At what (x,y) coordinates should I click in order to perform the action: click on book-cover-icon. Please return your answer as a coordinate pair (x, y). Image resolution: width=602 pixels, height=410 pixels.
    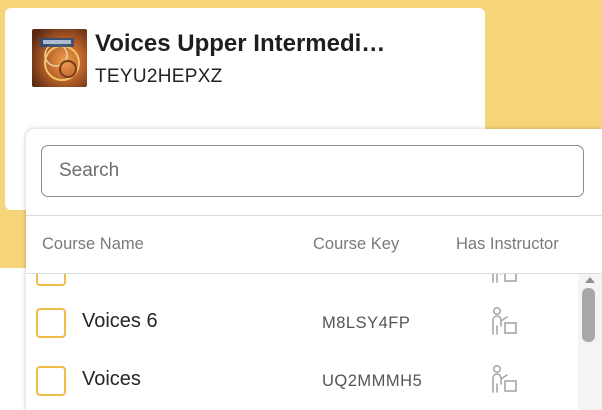
    Looking at the image, I should click on (59, 58).